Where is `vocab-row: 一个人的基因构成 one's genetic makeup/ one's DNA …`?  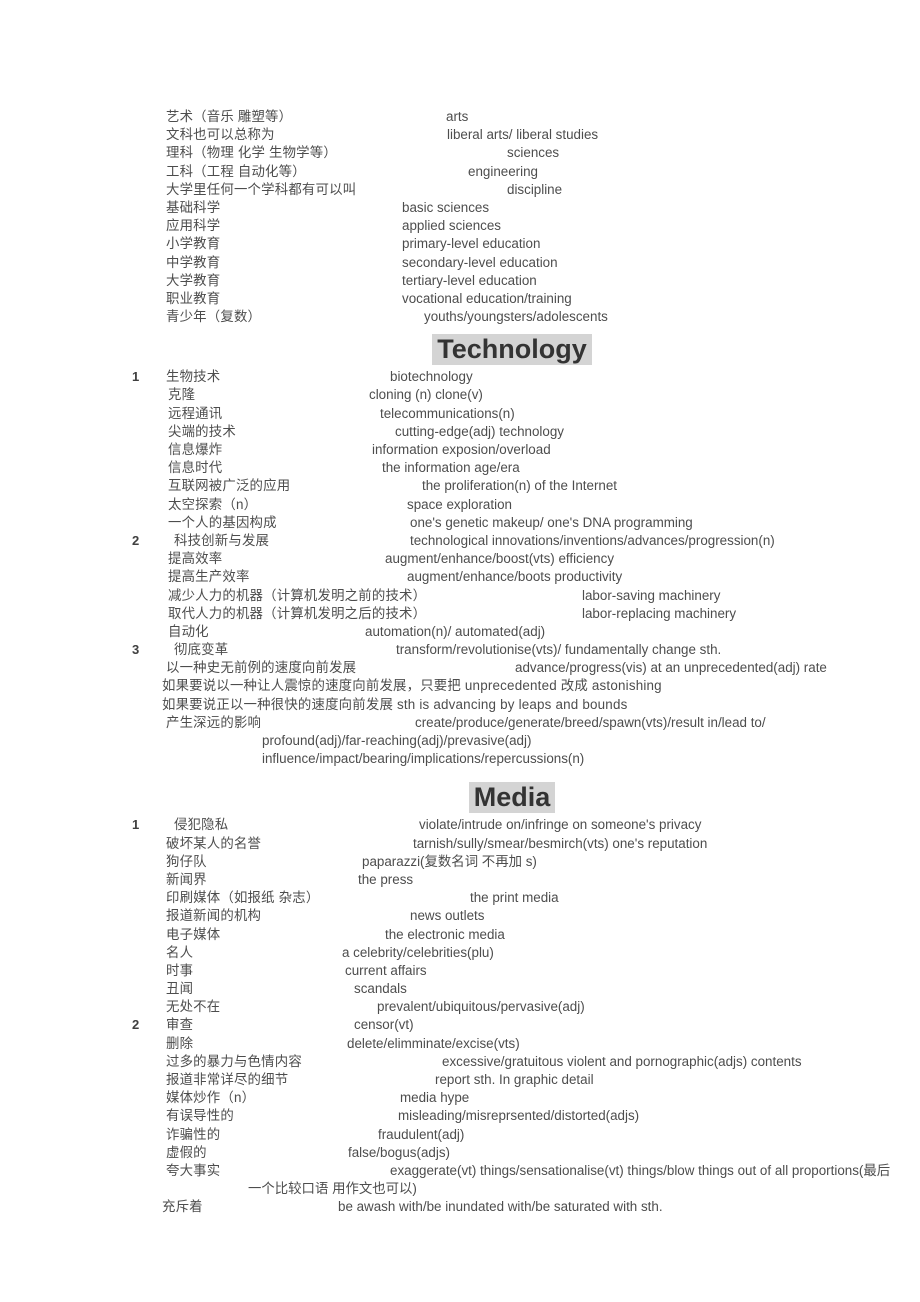 vocab-row: 一个人的基因构成 one's genetic makeup/ one's DNA … is located at coordinates (512, 523).